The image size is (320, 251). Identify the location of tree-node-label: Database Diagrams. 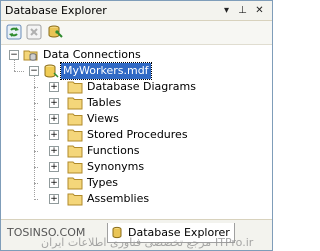
(141, 86).